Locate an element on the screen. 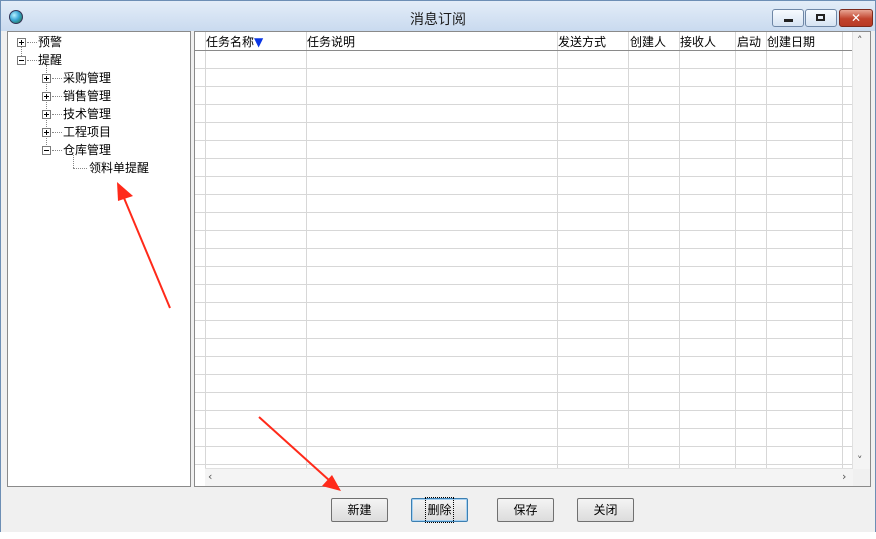  close-icon: ✕ is located at coordinates (856, 18).